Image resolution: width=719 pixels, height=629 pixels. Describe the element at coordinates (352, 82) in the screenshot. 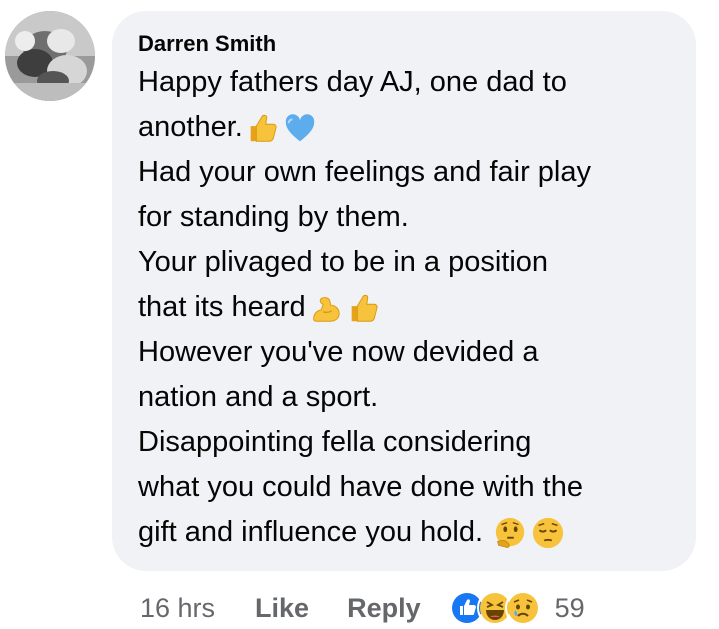

I see `comment-line-text: Happy fathers day AJ, one dad to` at that location.